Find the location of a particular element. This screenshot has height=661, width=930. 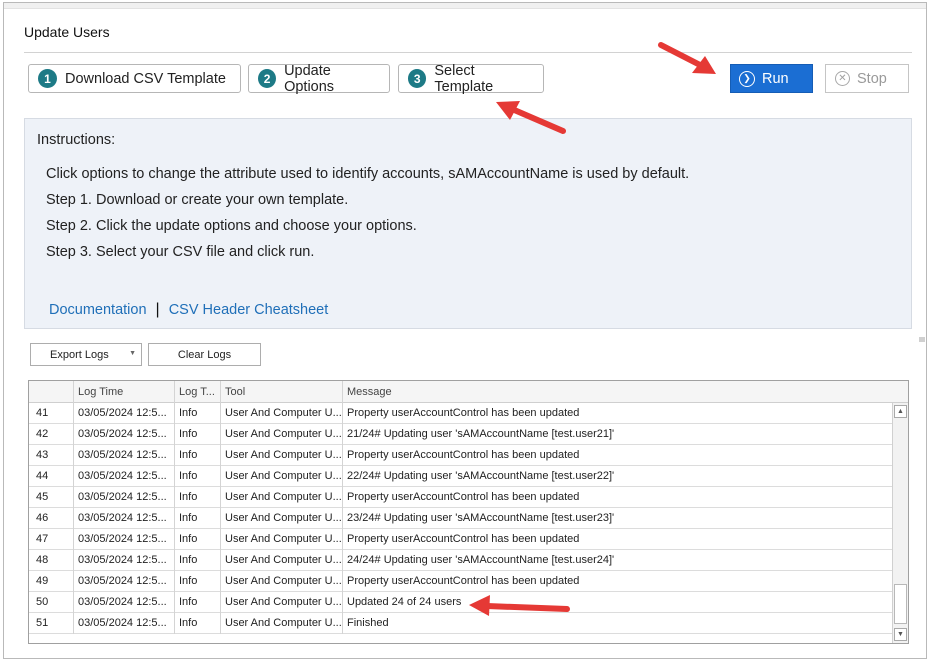

annotation-arrow-run is located at coordinates (687, 58).